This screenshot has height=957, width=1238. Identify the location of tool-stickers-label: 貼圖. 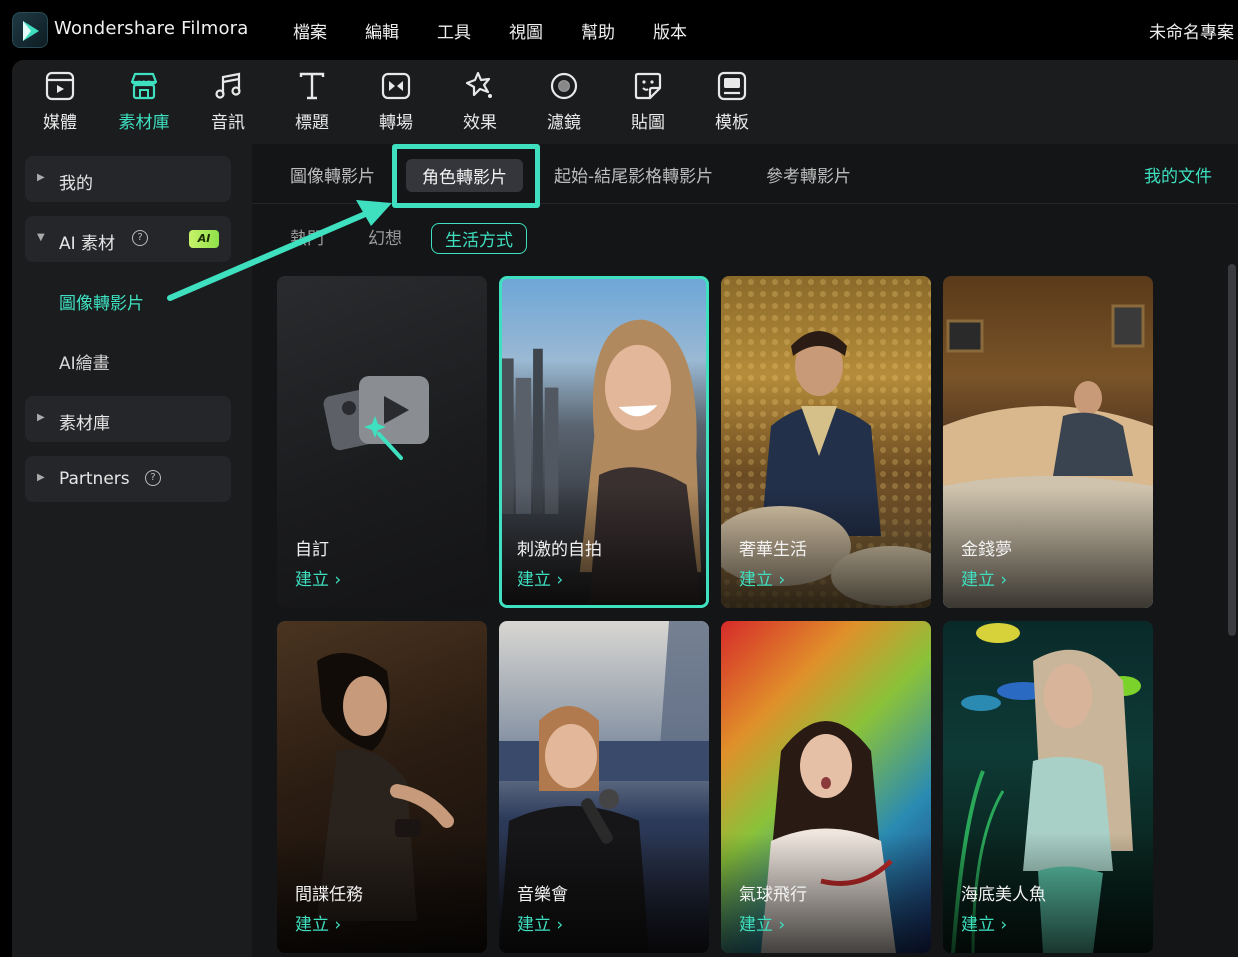
(648, 123).